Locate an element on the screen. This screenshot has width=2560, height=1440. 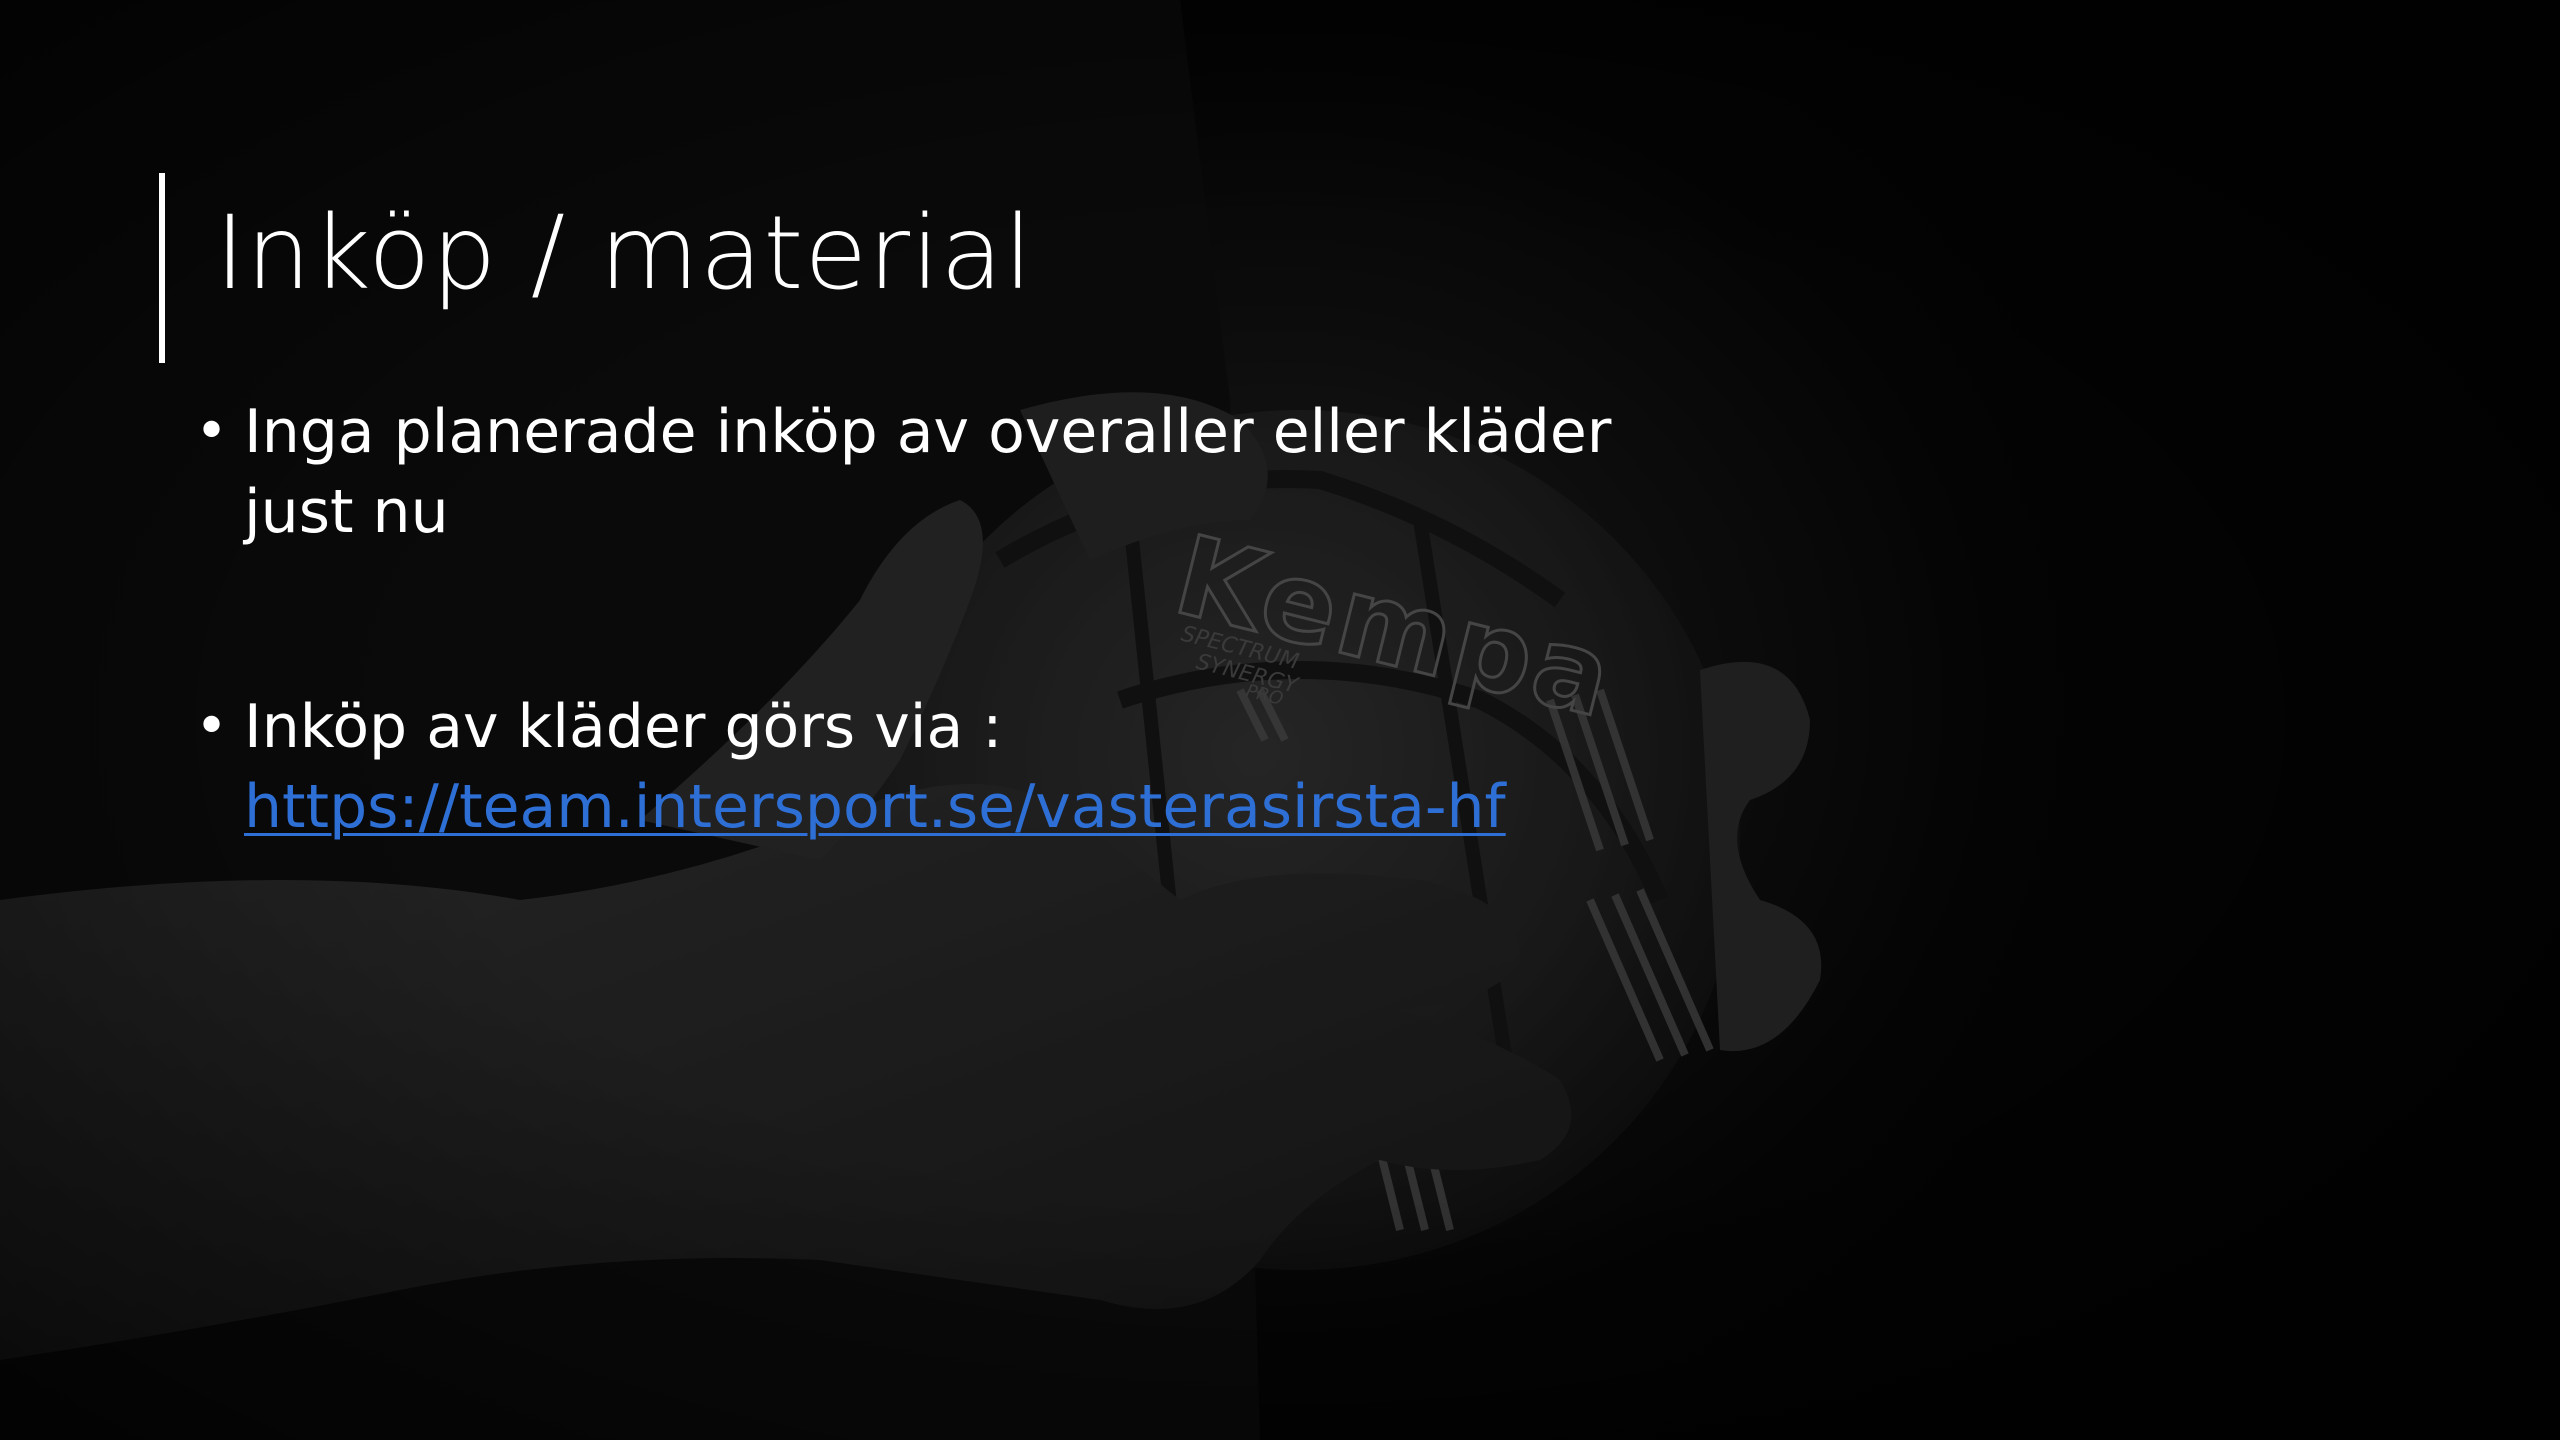
title-accent-bar is located at coordinates (162, 268).